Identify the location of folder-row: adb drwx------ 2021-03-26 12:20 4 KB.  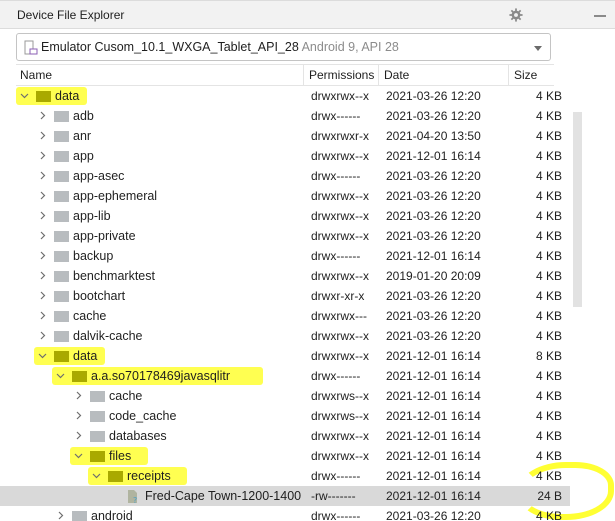
(285, 116).